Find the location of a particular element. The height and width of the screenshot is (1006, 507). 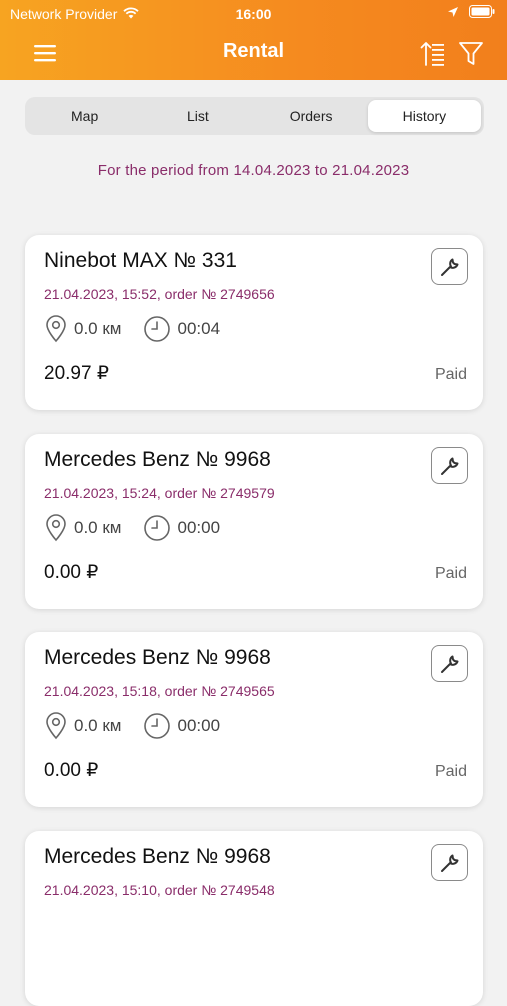

rental-title: Ninebot MAX № 331 is located at coordinates (140, 260).